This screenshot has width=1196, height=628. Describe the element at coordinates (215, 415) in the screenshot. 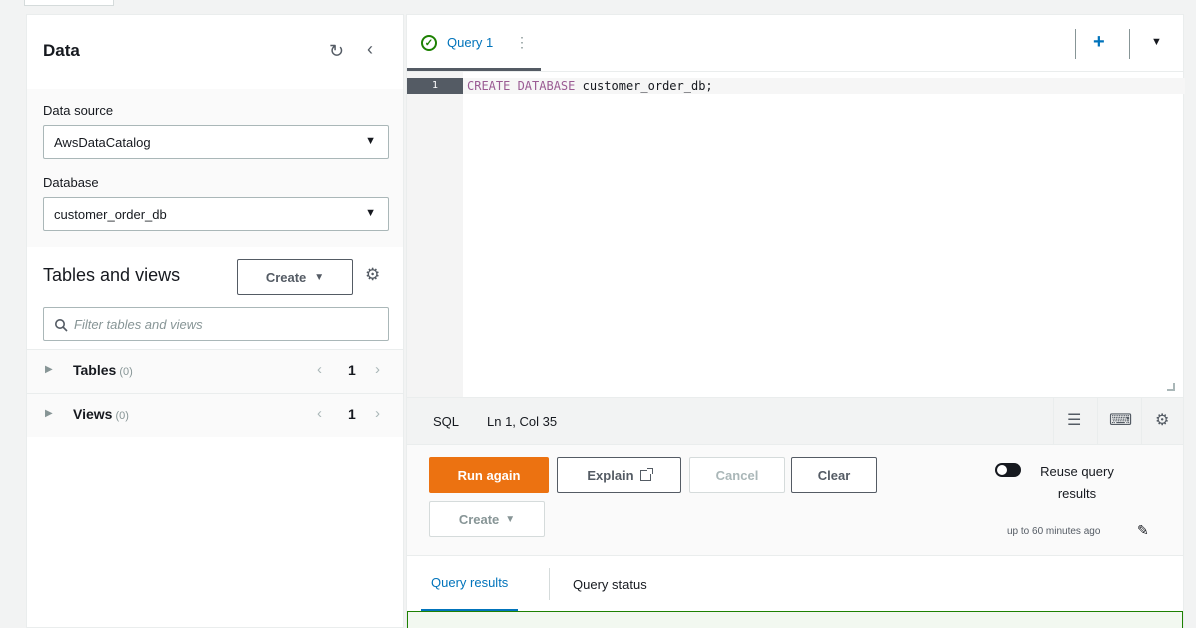

I see `tree-row-views: ▶ Views (0) ‹ 1 ›` at that location.